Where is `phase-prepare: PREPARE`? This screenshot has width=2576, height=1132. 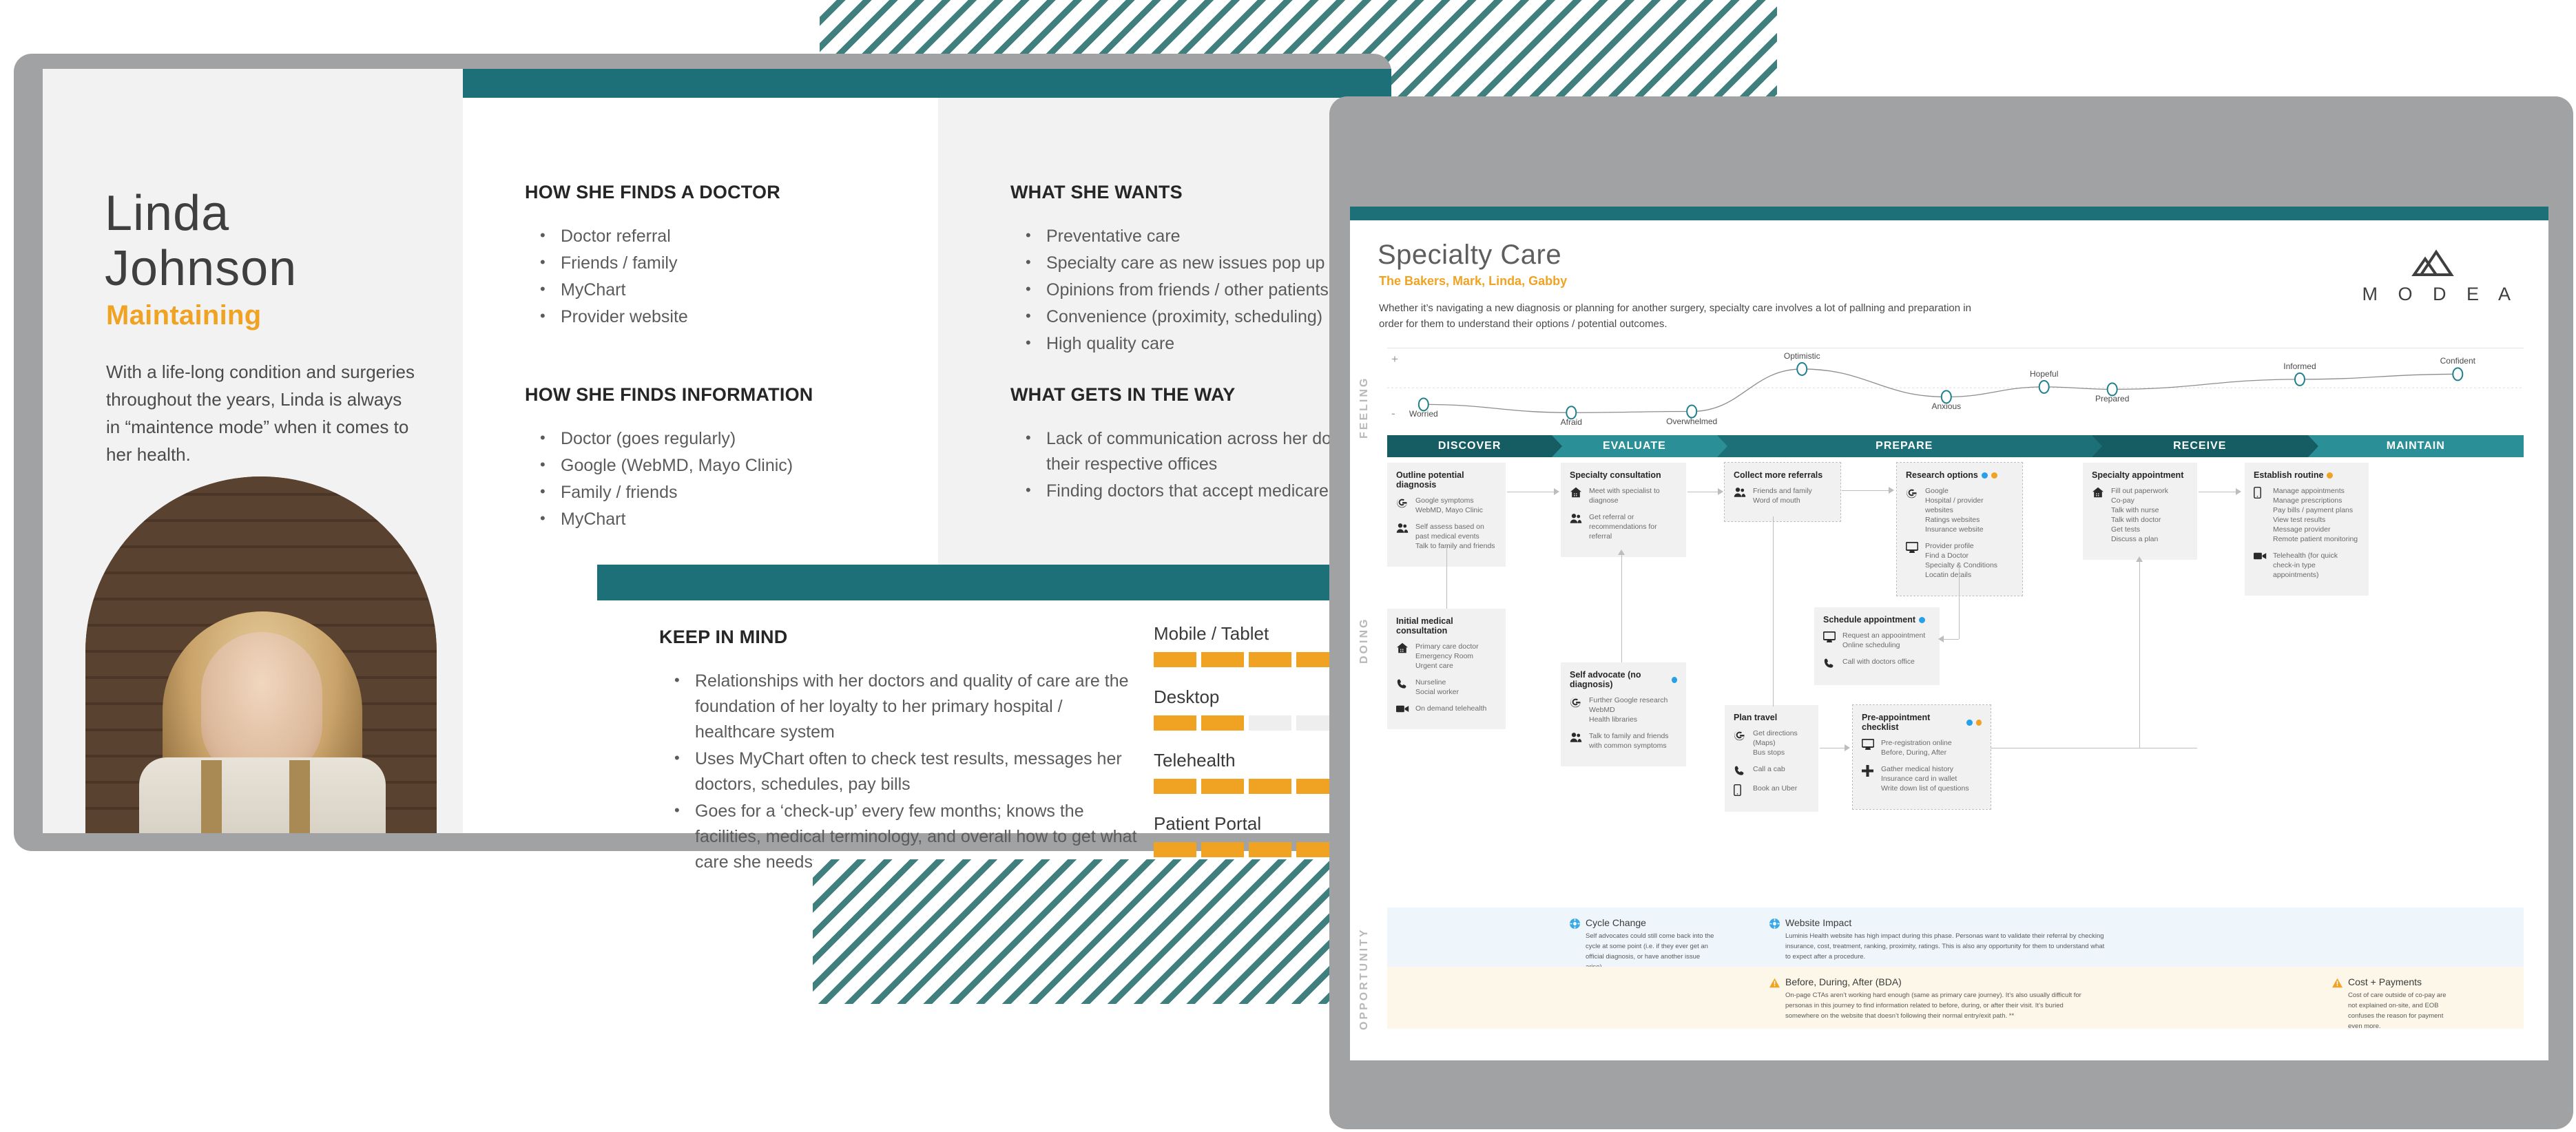 phase-prepare: PREPARE is located at coordinates (1909, 446).